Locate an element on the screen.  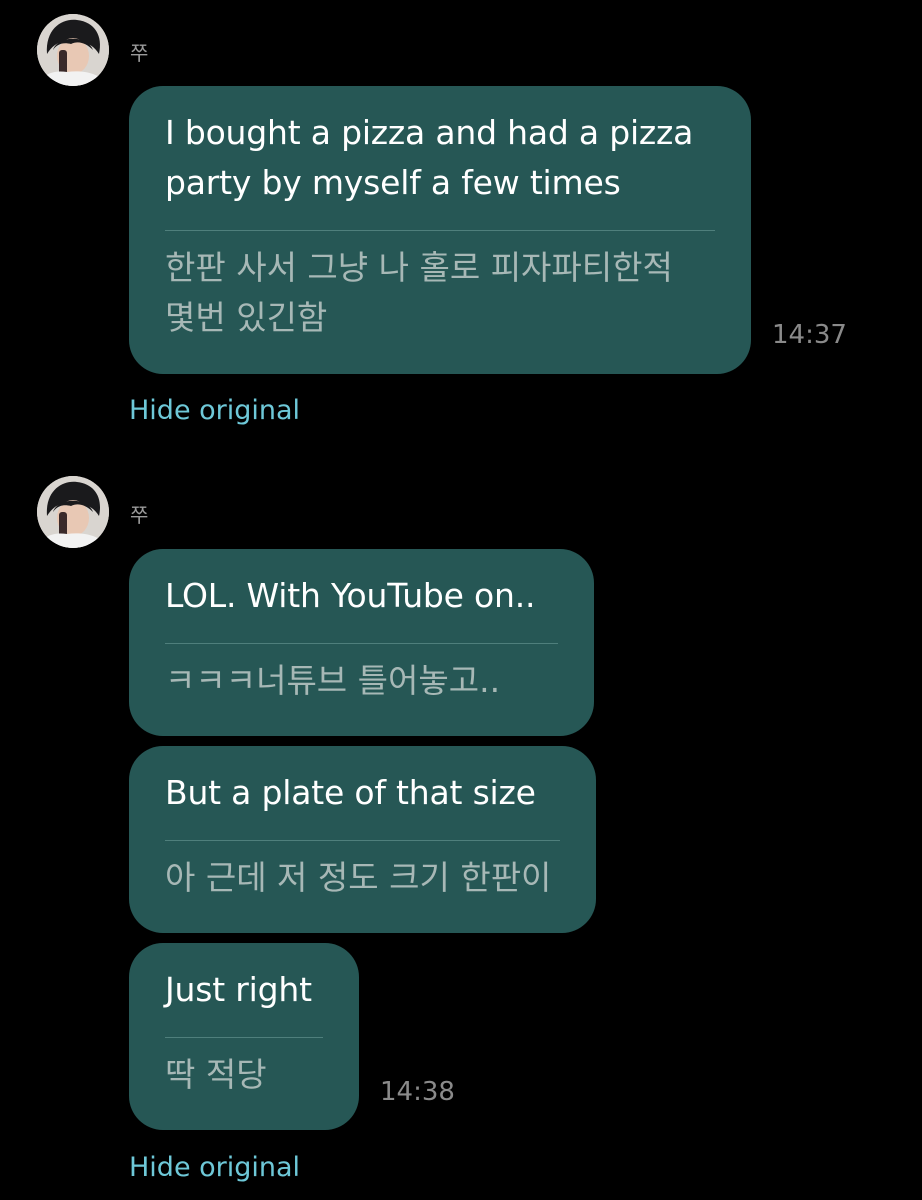
original-text: 아 근데 저 정도 크기 한판이 is located at coordinates (358, 877).